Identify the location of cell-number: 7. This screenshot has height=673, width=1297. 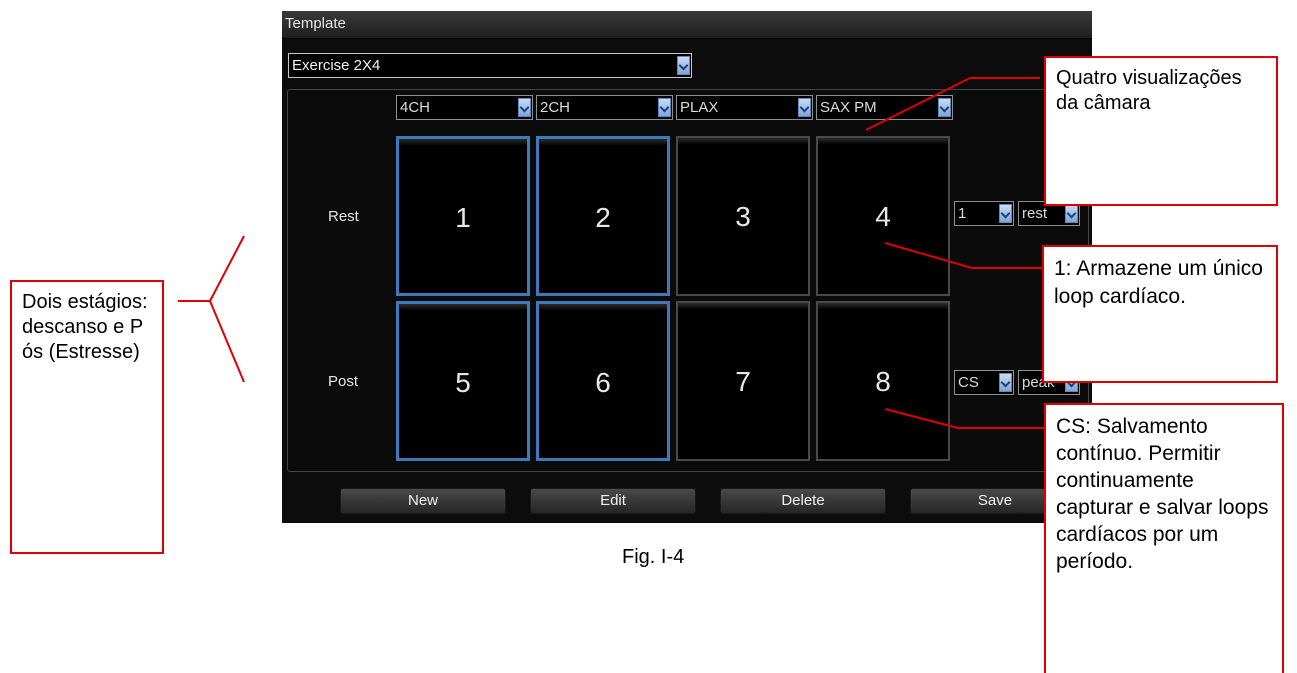
(743, 381).